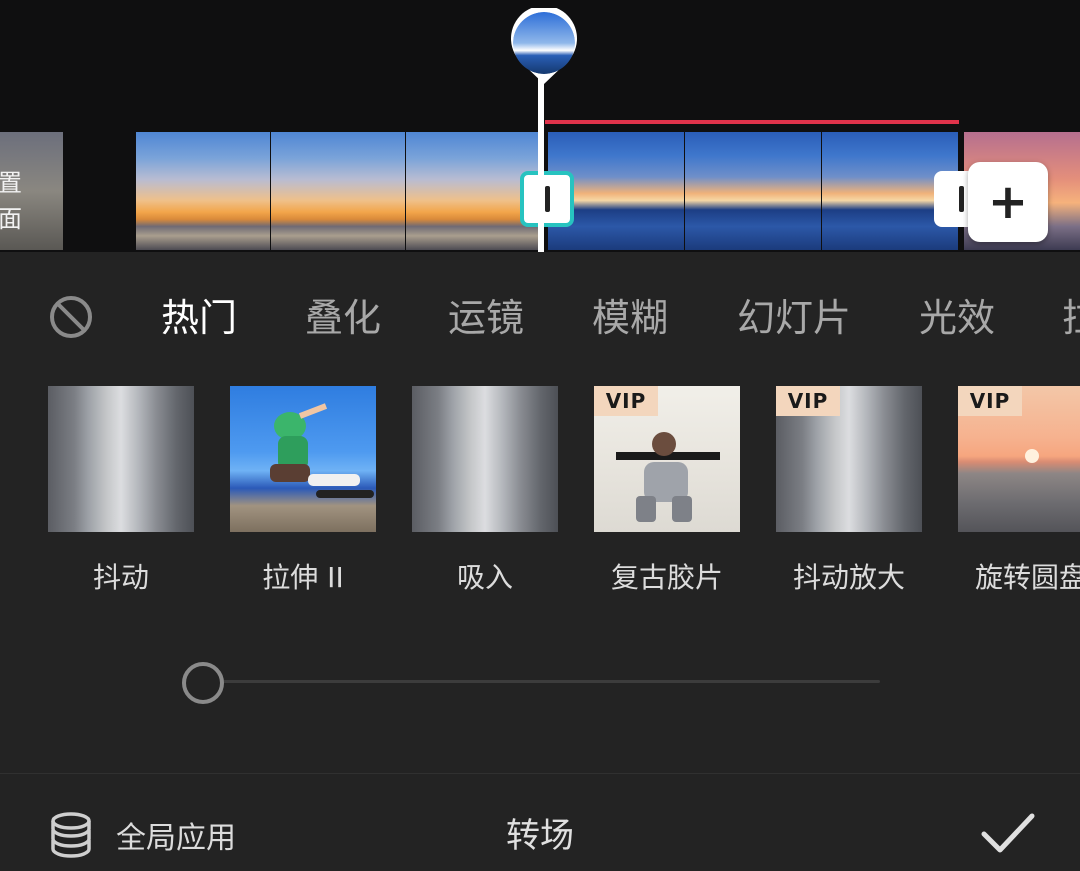 This screenshot has height=871, width=1080. I want to click on clip-sunset, so click(338, 191).